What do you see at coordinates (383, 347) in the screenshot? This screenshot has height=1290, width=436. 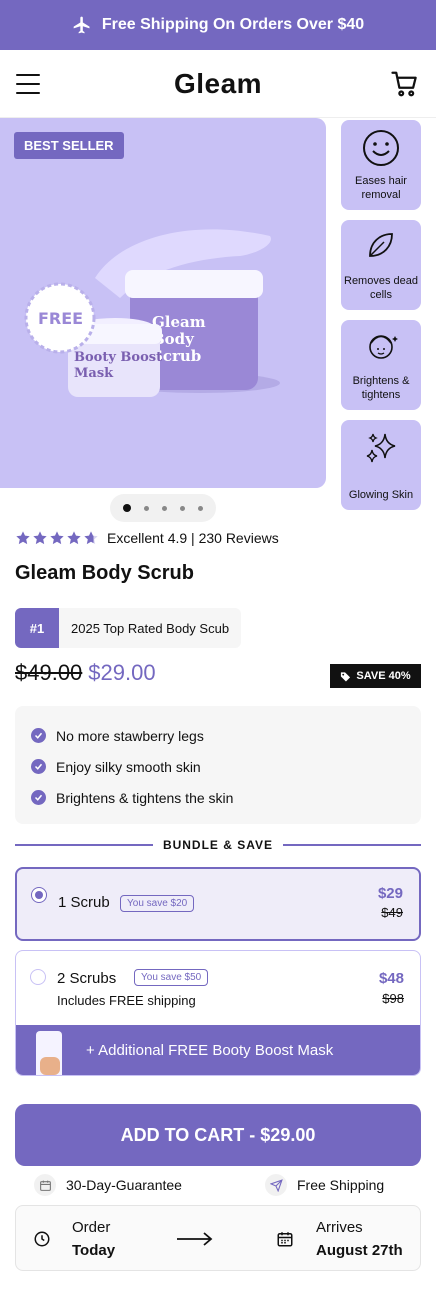 I see `face-icon` at bounding box center [383, 347].